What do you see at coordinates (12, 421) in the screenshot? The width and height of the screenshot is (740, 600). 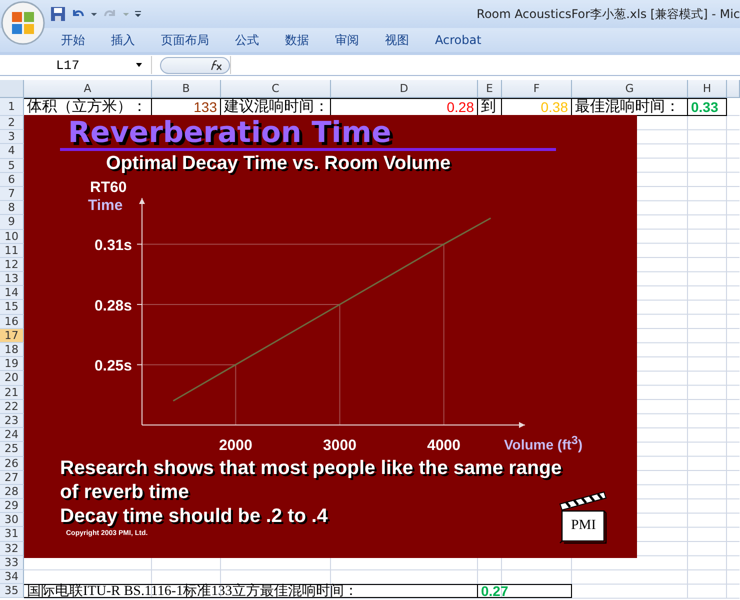 I see `row-header: 23` at bounding box center [12, 421].